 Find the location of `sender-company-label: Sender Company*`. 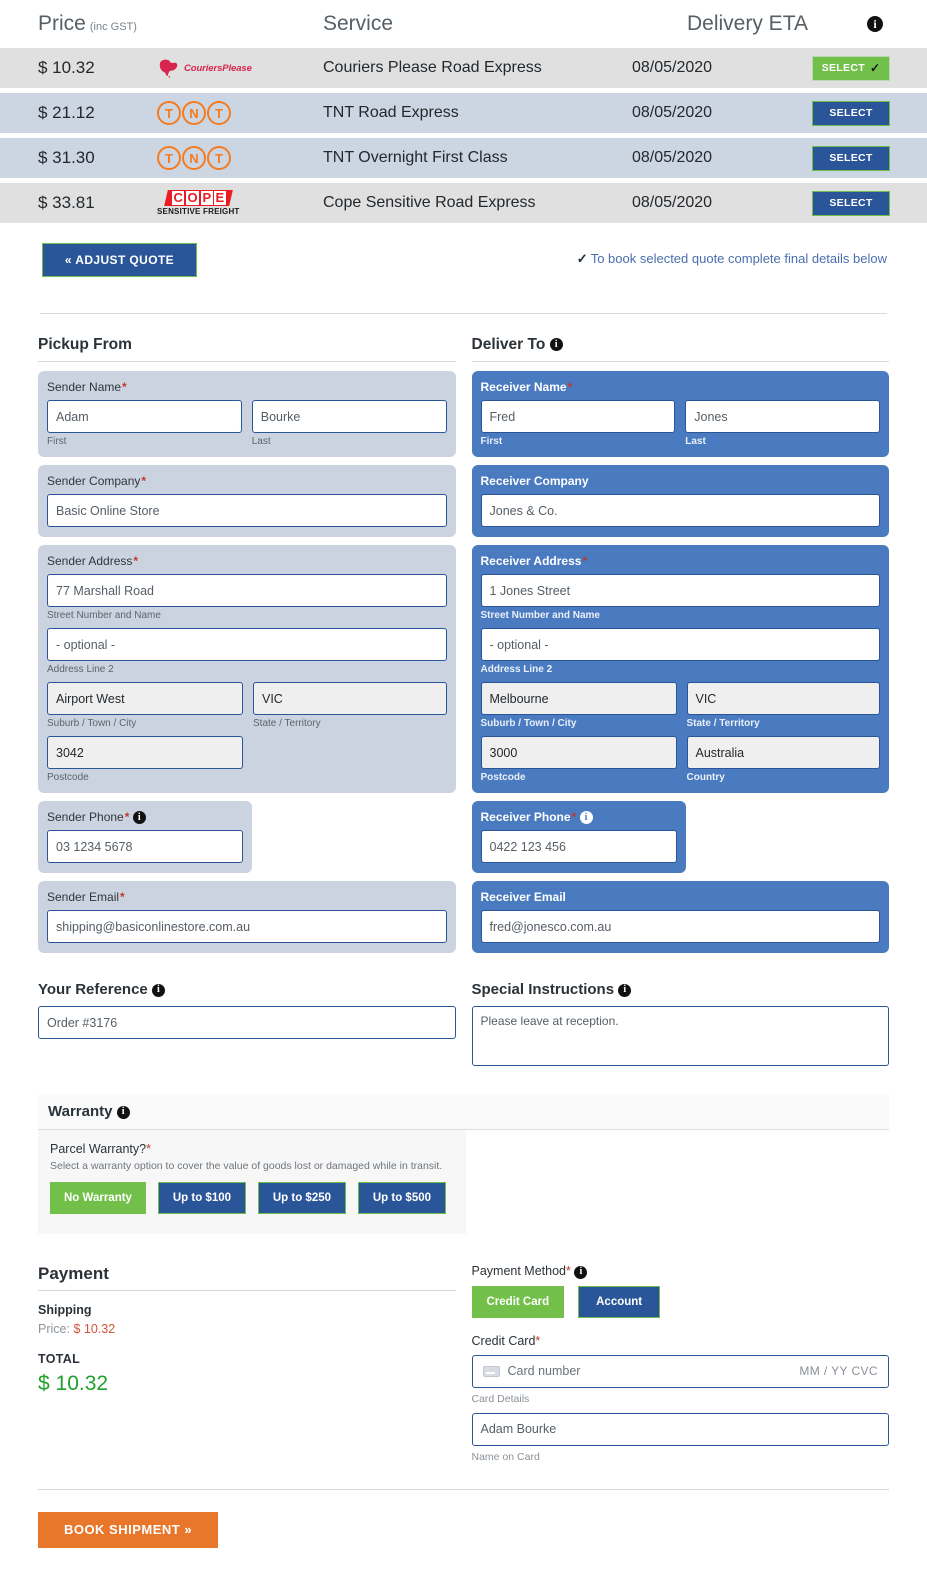

sender-company-label: Sender Company* is located at coordinates (247, 481).